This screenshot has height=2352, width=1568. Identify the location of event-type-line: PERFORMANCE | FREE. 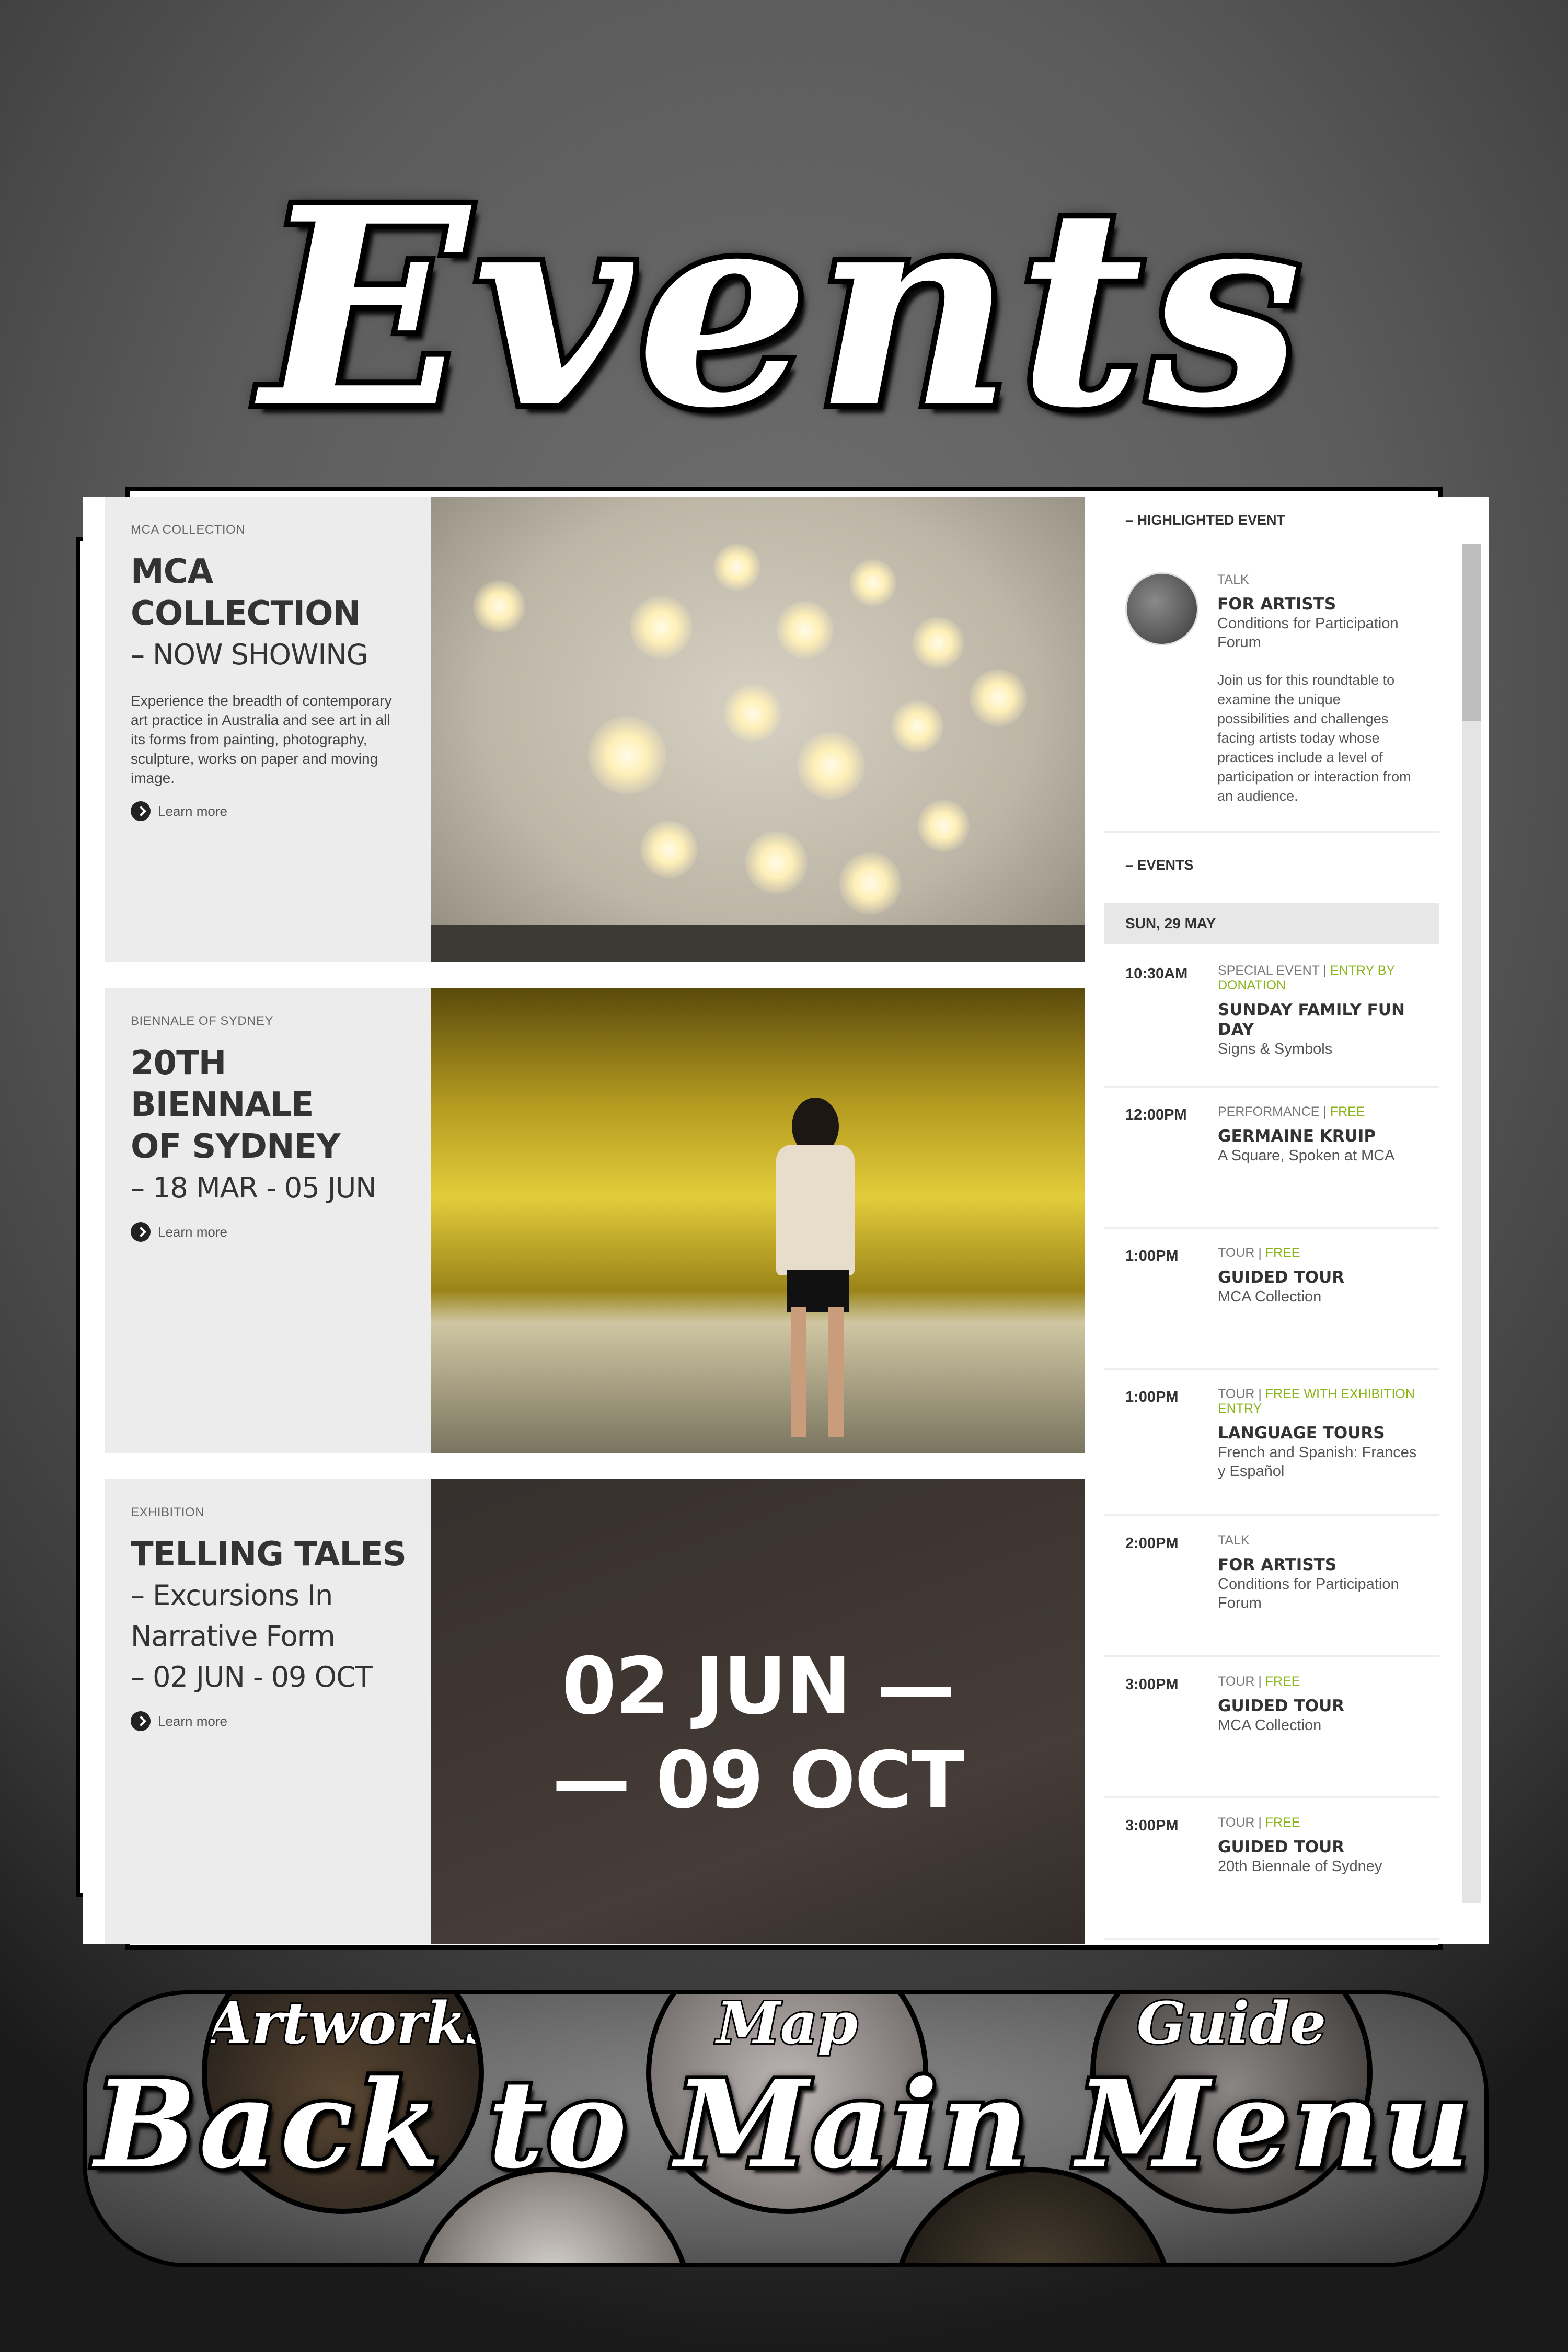
(1291, 1111).